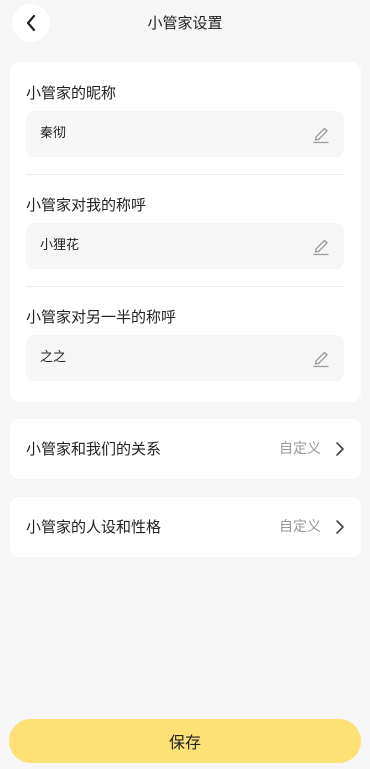 The image size is (370, 769). Describe the element at coordinates (185, 246) in the screenshot. I see `my-title-input: 小狸花` at that location.